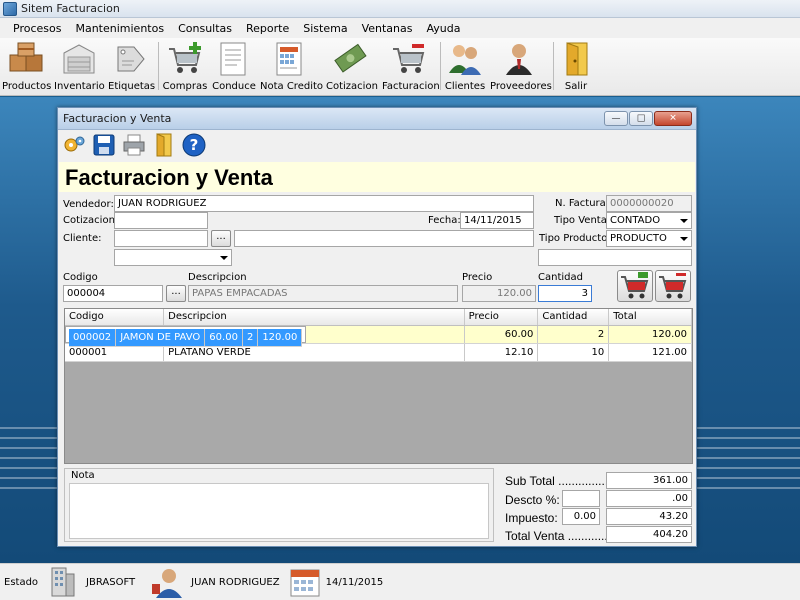 The height and width of the screenshot is (600, 800). What do you see at coordinates (325, 28) in the screenshot?
I see `menu-sistema: Sistema` at bounding box center [325, 28].